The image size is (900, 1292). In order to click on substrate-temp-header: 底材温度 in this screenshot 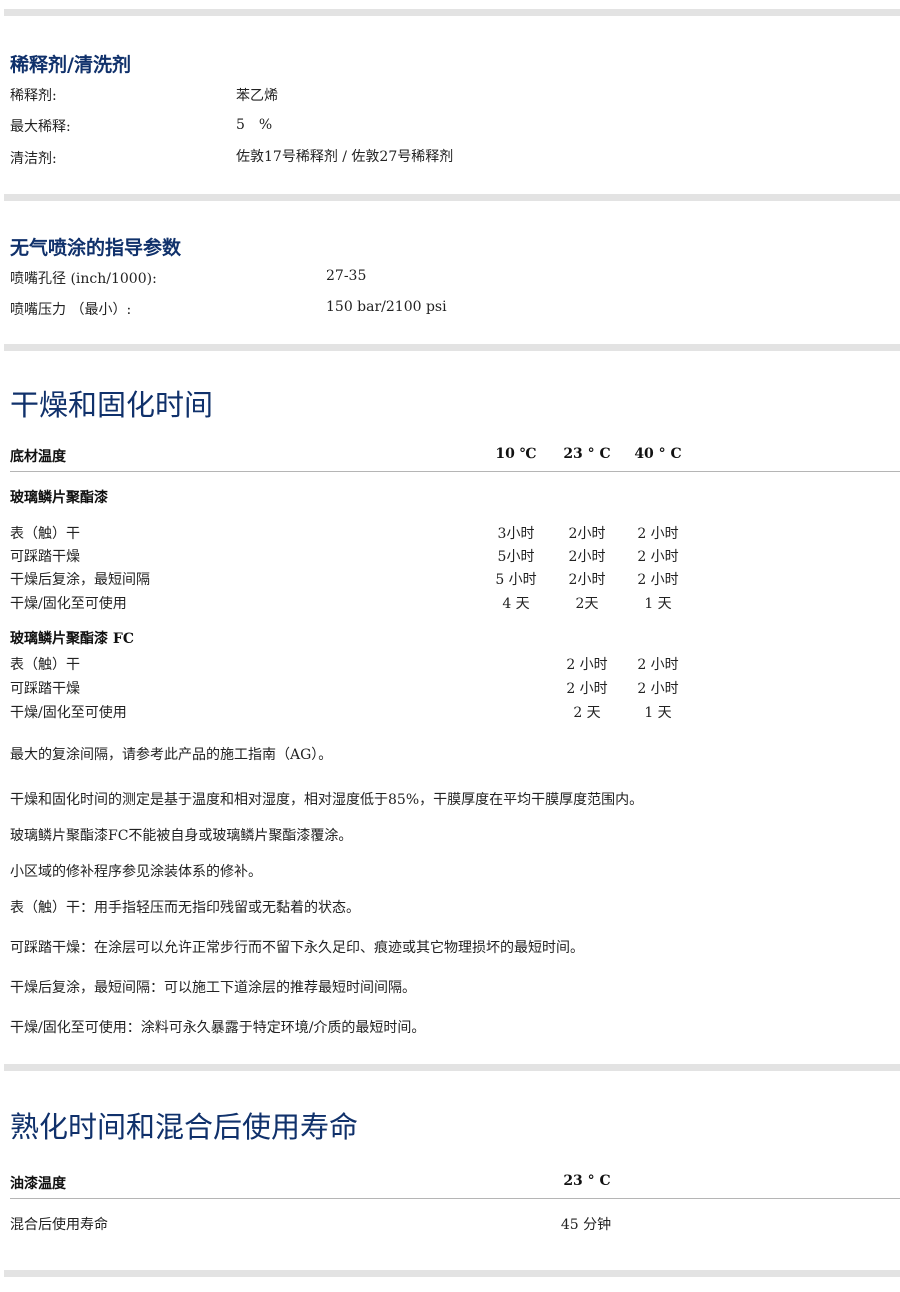, I will do `click(38, 457)`.